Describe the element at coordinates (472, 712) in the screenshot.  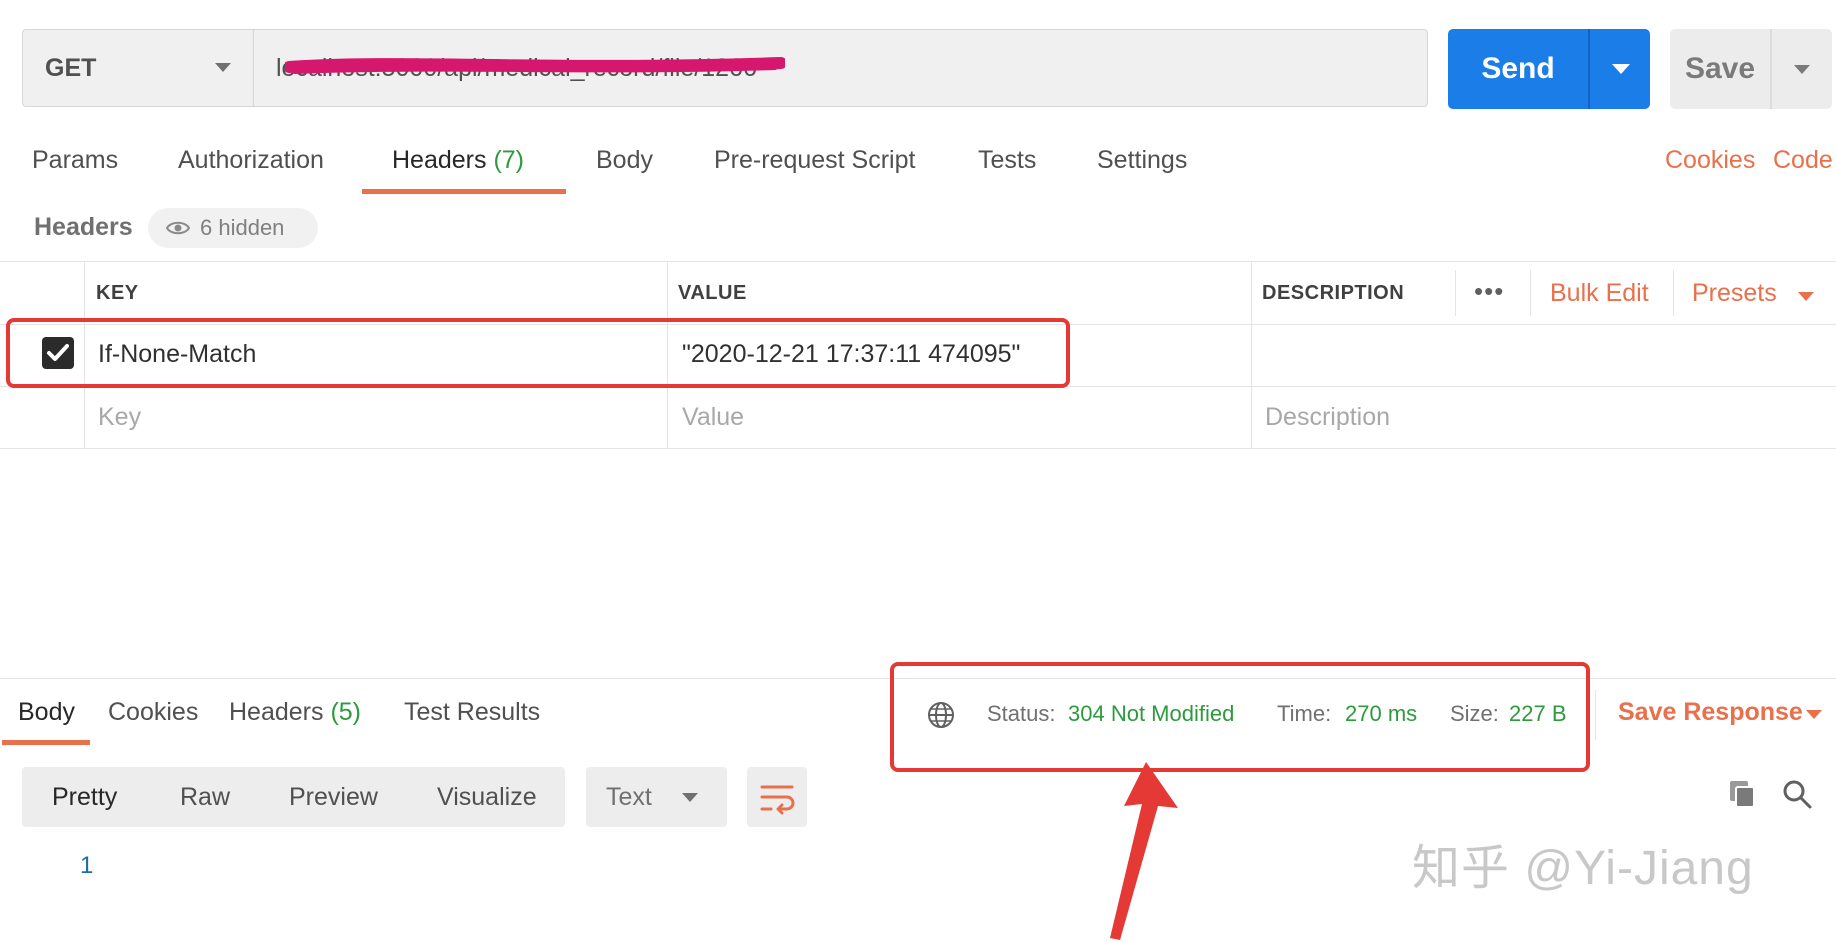
I see `response-tab-test-results: Test Results` at that location.